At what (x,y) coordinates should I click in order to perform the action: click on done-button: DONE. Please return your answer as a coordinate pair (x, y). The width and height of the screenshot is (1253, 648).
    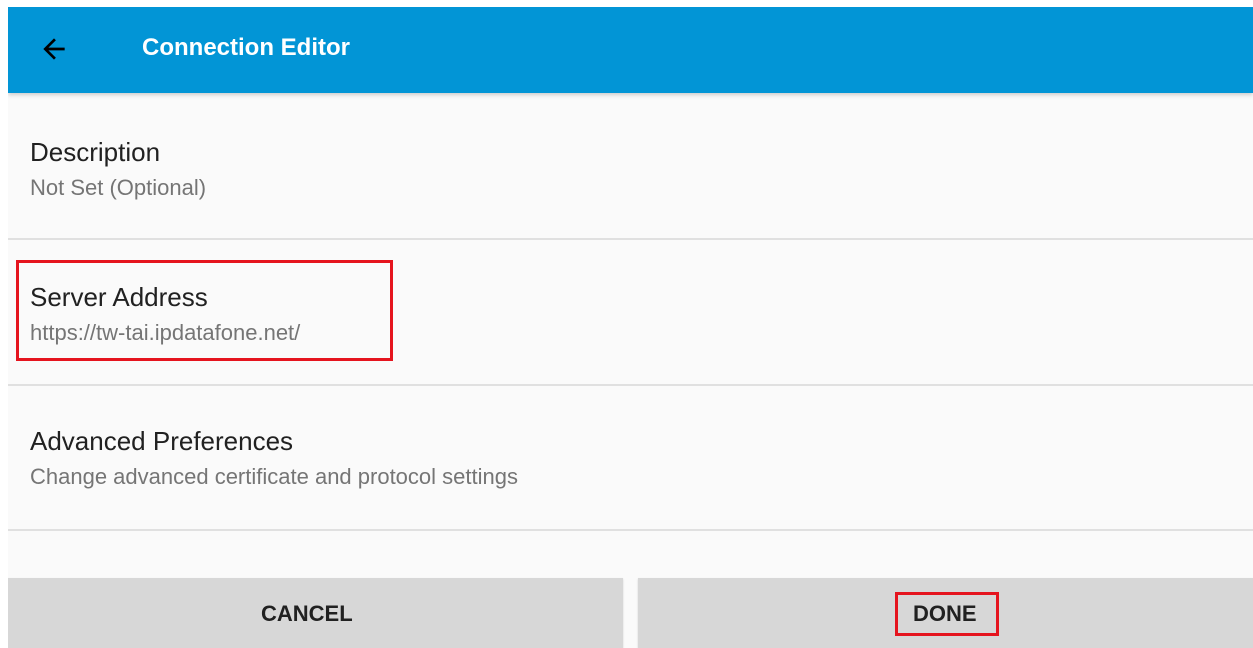
    Looking at the image, I should click on (945, 613).